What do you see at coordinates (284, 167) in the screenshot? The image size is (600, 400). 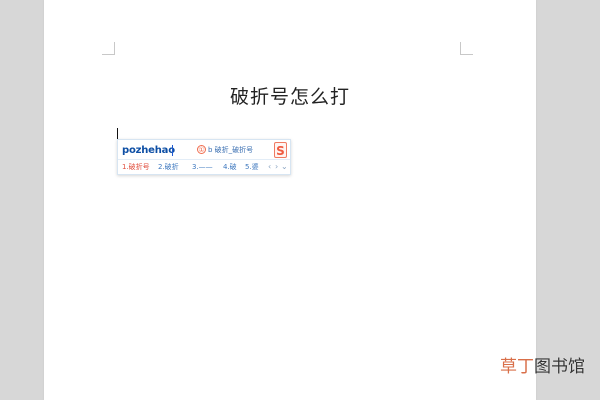 I see `chevron-down-icon: ⌄` at bounding box center [284, 167].